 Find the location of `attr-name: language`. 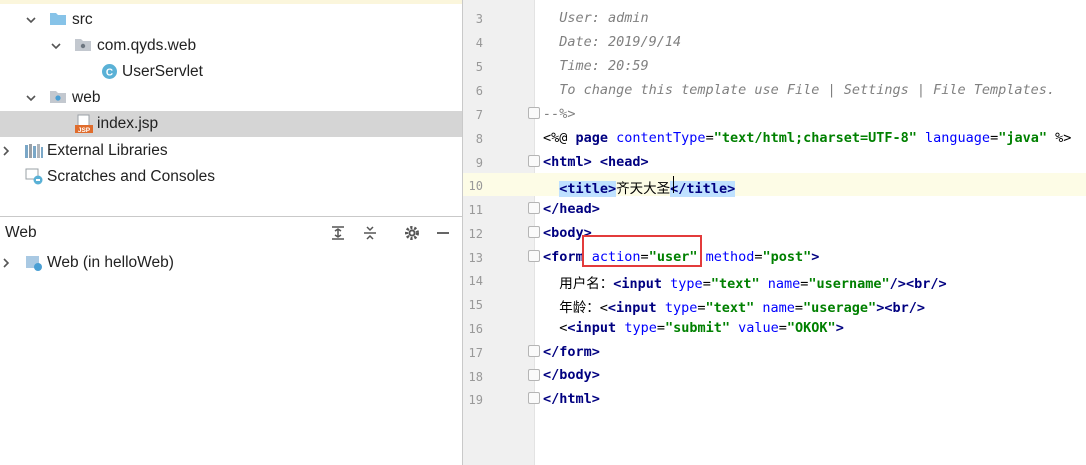

attr-name: language is located at coordinates (953, 138).